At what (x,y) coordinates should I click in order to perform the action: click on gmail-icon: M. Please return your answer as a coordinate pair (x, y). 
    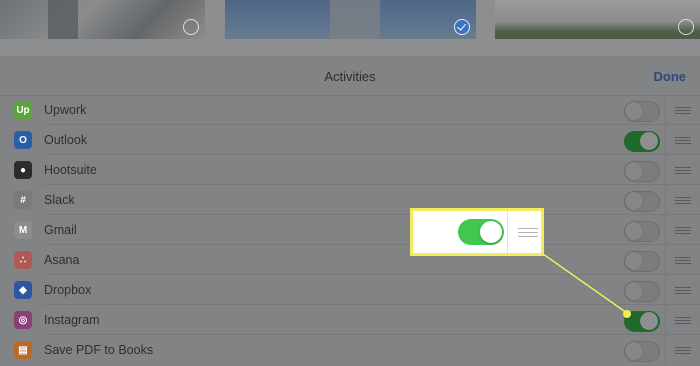
    Looking at the image, I should click on (23, 230).